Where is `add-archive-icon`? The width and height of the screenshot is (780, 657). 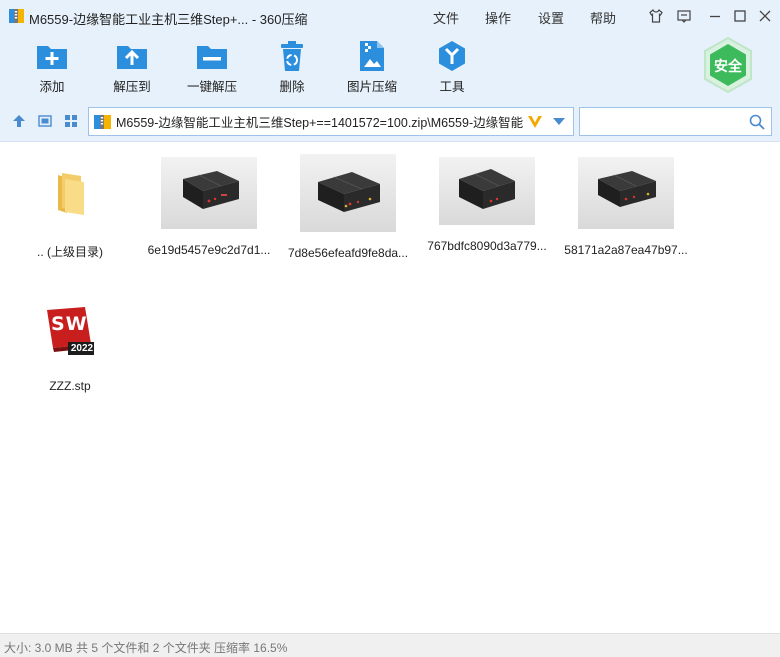 add-archive-icon is located at coordinates (52, 56).